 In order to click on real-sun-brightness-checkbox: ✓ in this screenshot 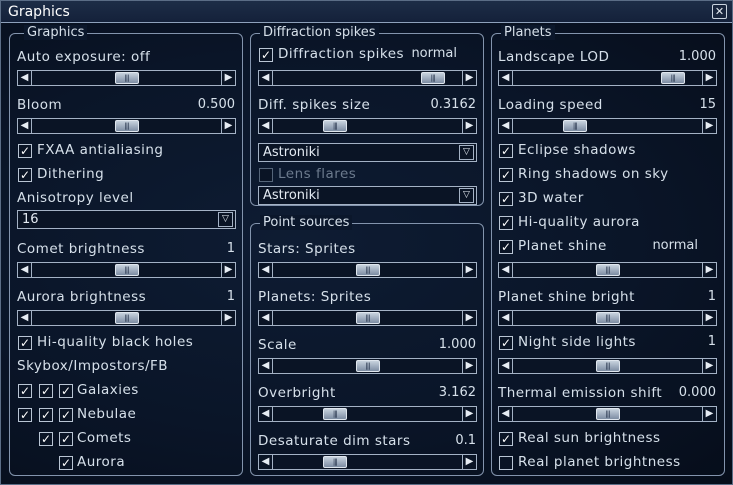, I will do `click(506, 439)`.